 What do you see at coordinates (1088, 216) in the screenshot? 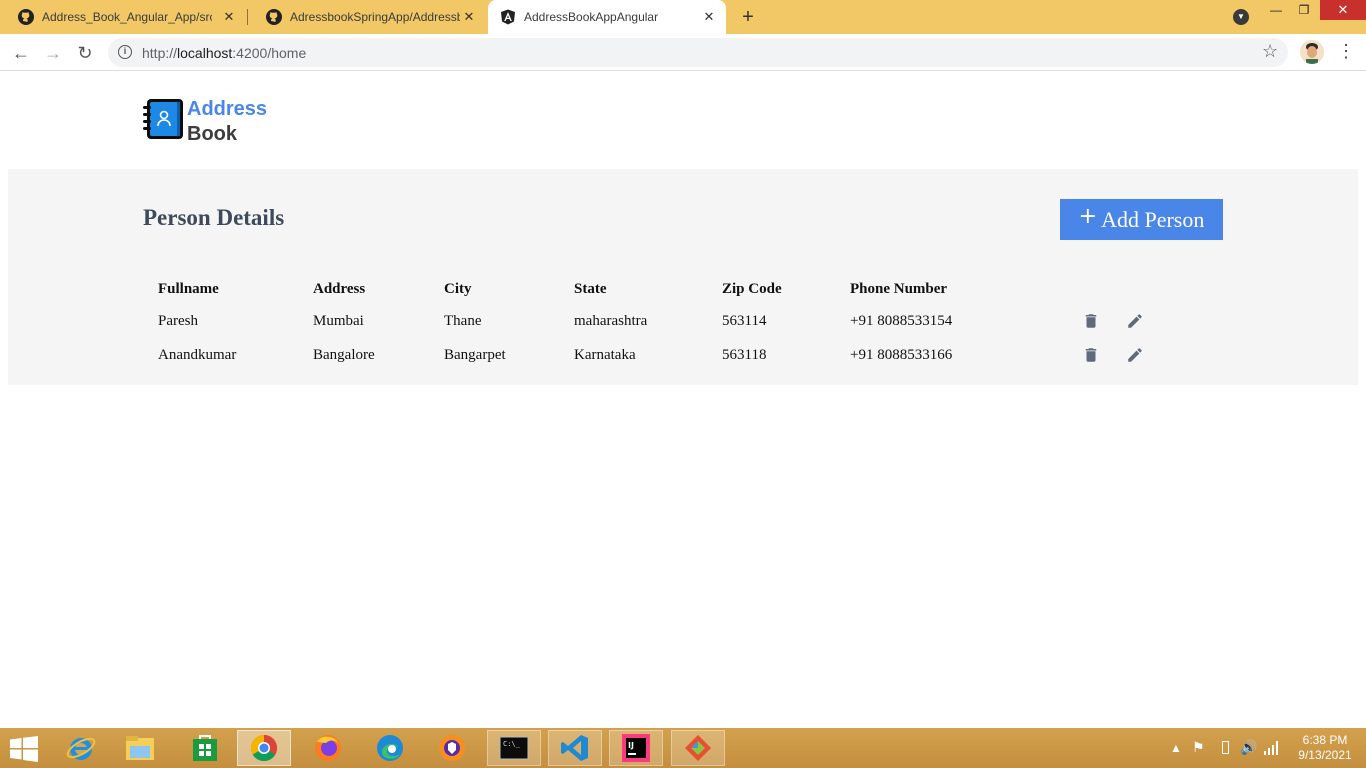
I see `plus-icon: +` at bounding box center [1088, 216].